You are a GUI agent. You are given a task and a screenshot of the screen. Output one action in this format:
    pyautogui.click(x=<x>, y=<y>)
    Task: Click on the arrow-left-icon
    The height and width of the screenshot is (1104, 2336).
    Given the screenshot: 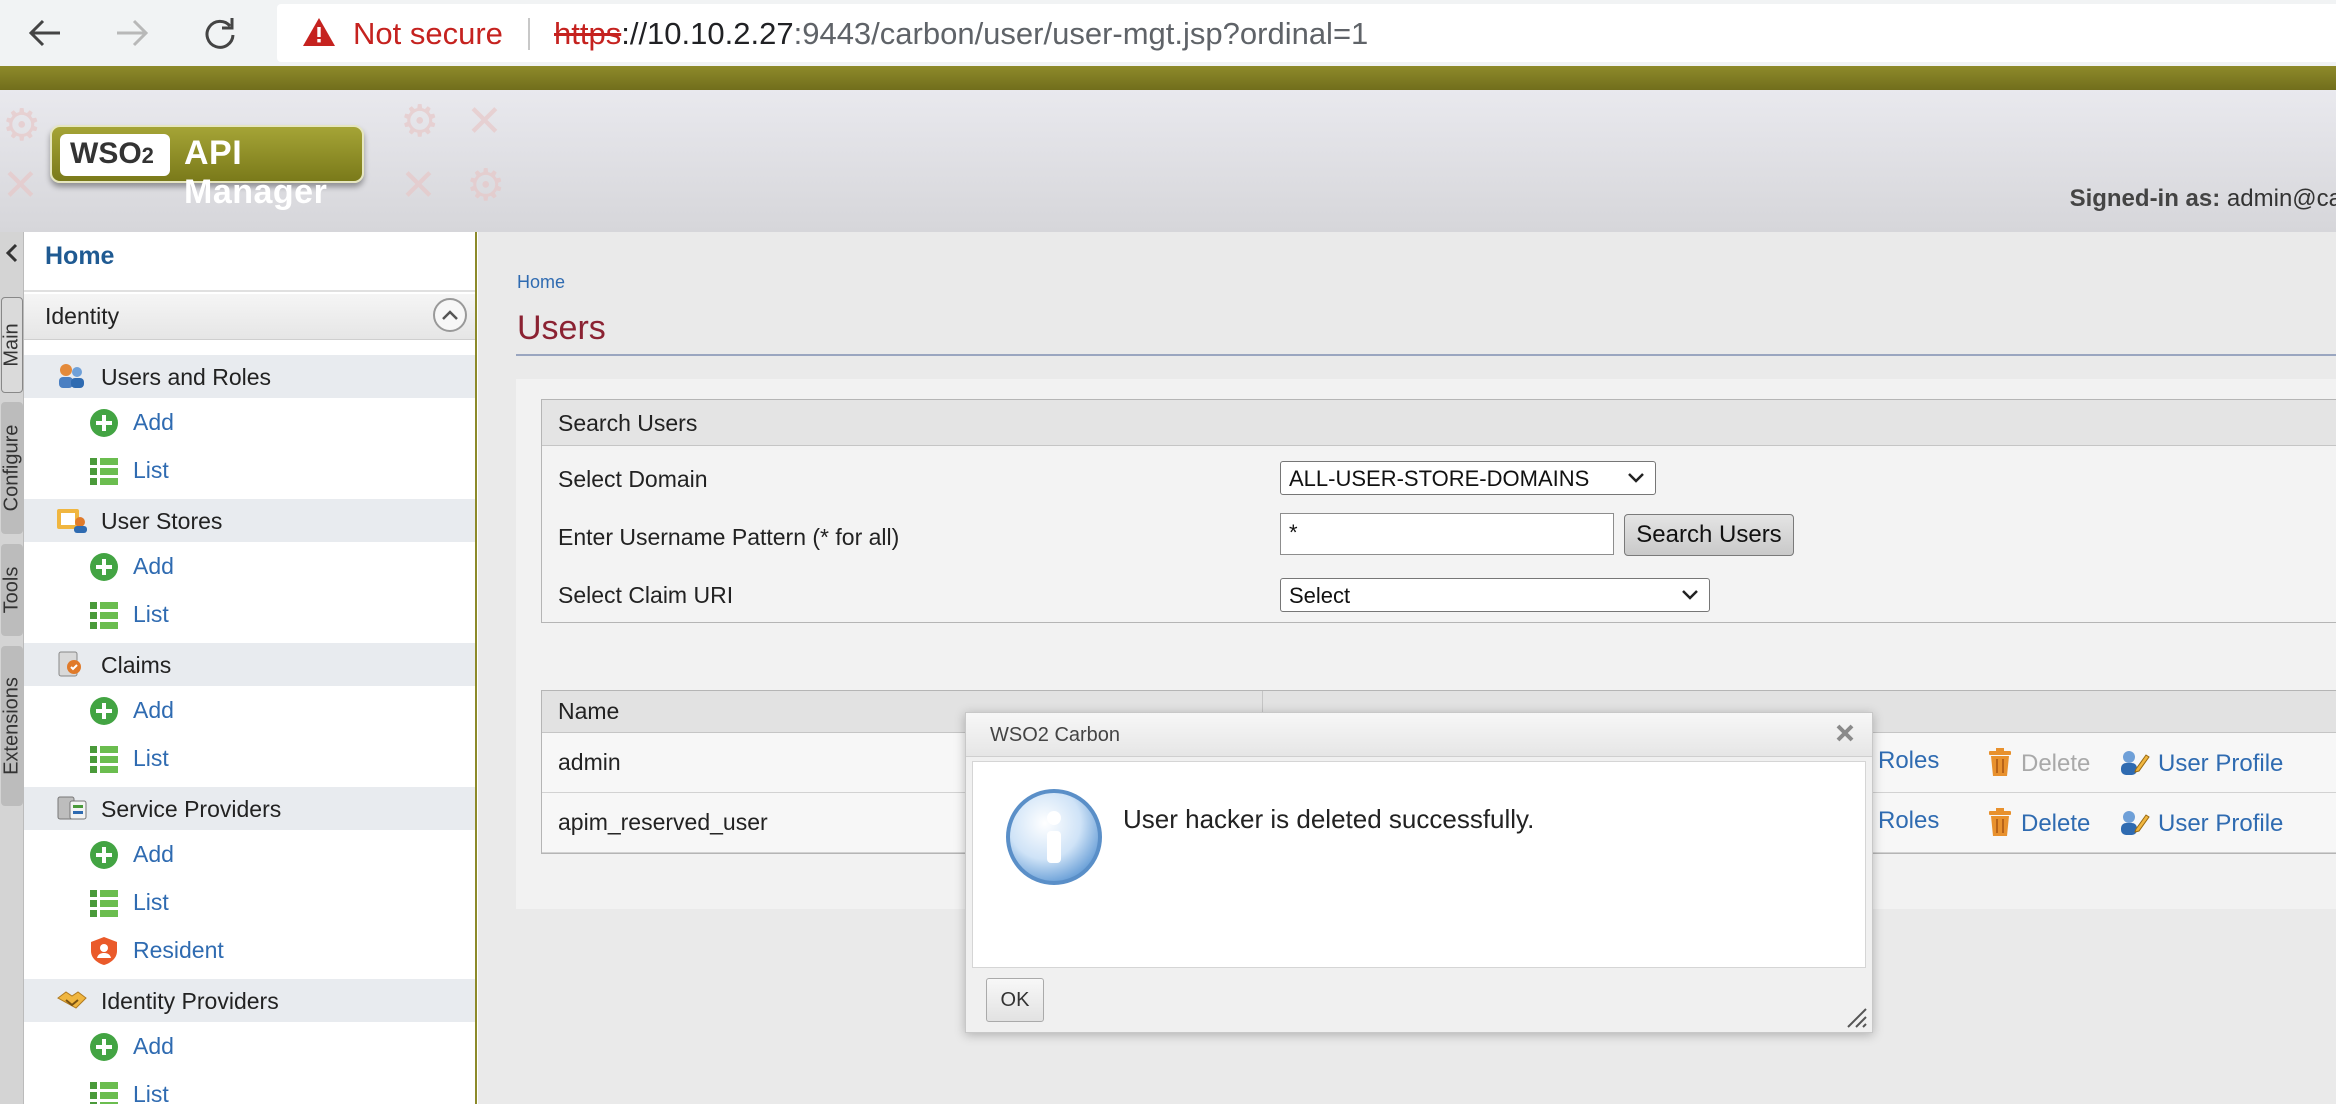 What is the action you would take?
    pyautogui.click(x=44, y=33)
    